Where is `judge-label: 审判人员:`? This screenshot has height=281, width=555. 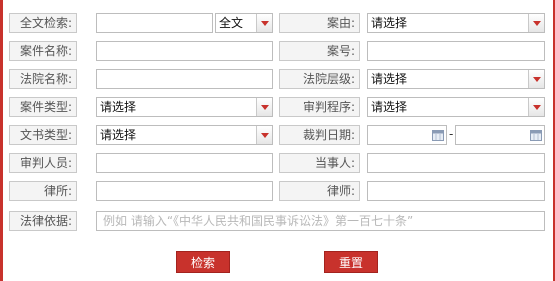 judge-label: 审判人员: is located at coordinates (43, 163).